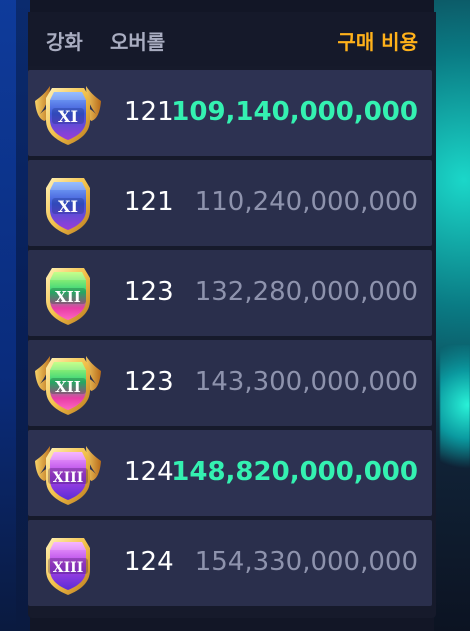 This screenshot has width=470, height=631. I want to click on table-row: XI 121 109,140,000,000, so click(230, 113).